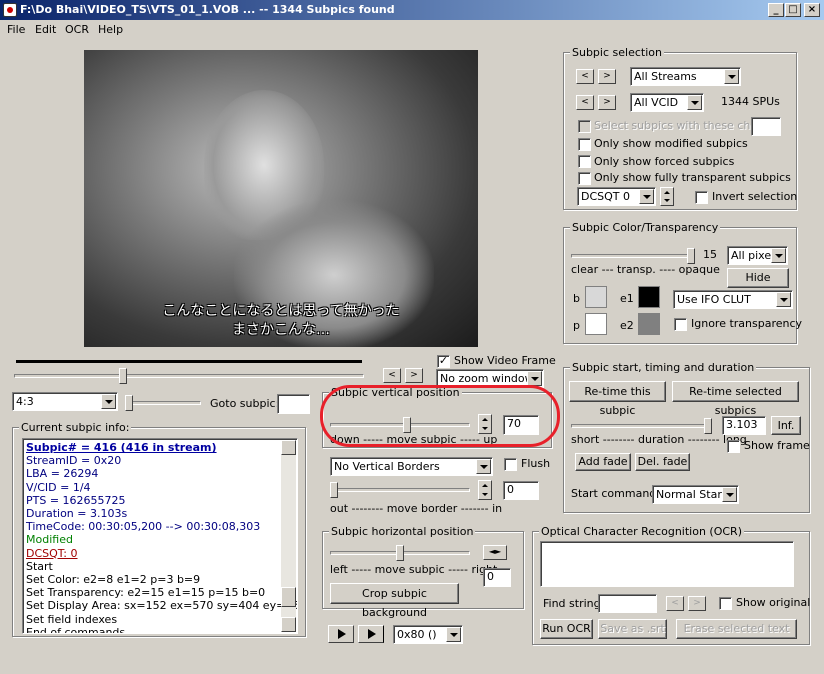 This screenshot has height=674, width=824. What do you see at coordinates (691, 256) in the screenshot?
I see `transparency-thumb` at bounding box center [691, 256].